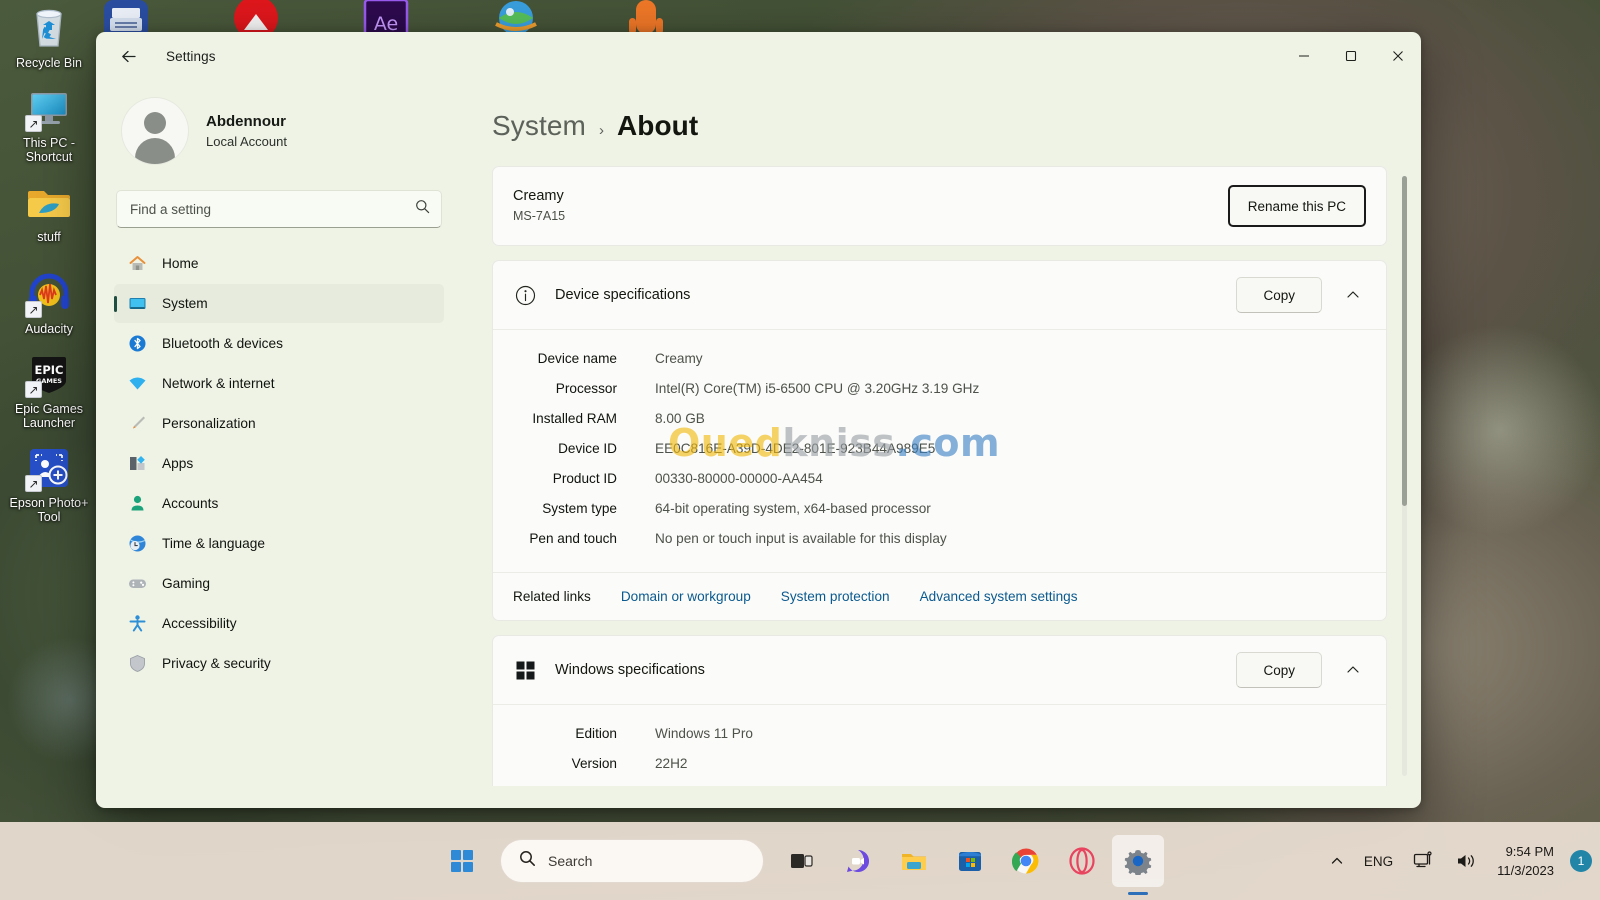  Describe the element at coordinates (128, 56) in the screenshot. I see `back-button` at that location.